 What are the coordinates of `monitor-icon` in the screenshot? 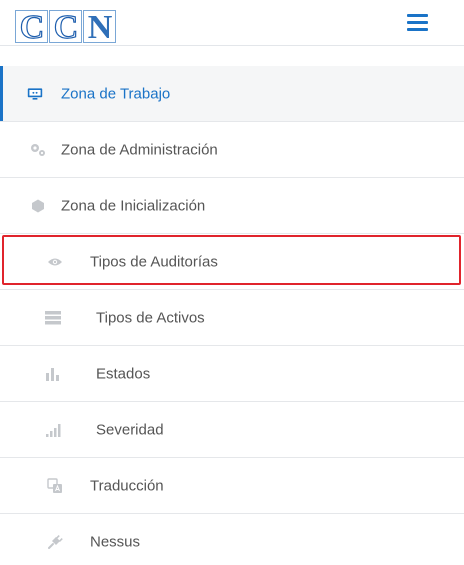 It's located at (35, 94).